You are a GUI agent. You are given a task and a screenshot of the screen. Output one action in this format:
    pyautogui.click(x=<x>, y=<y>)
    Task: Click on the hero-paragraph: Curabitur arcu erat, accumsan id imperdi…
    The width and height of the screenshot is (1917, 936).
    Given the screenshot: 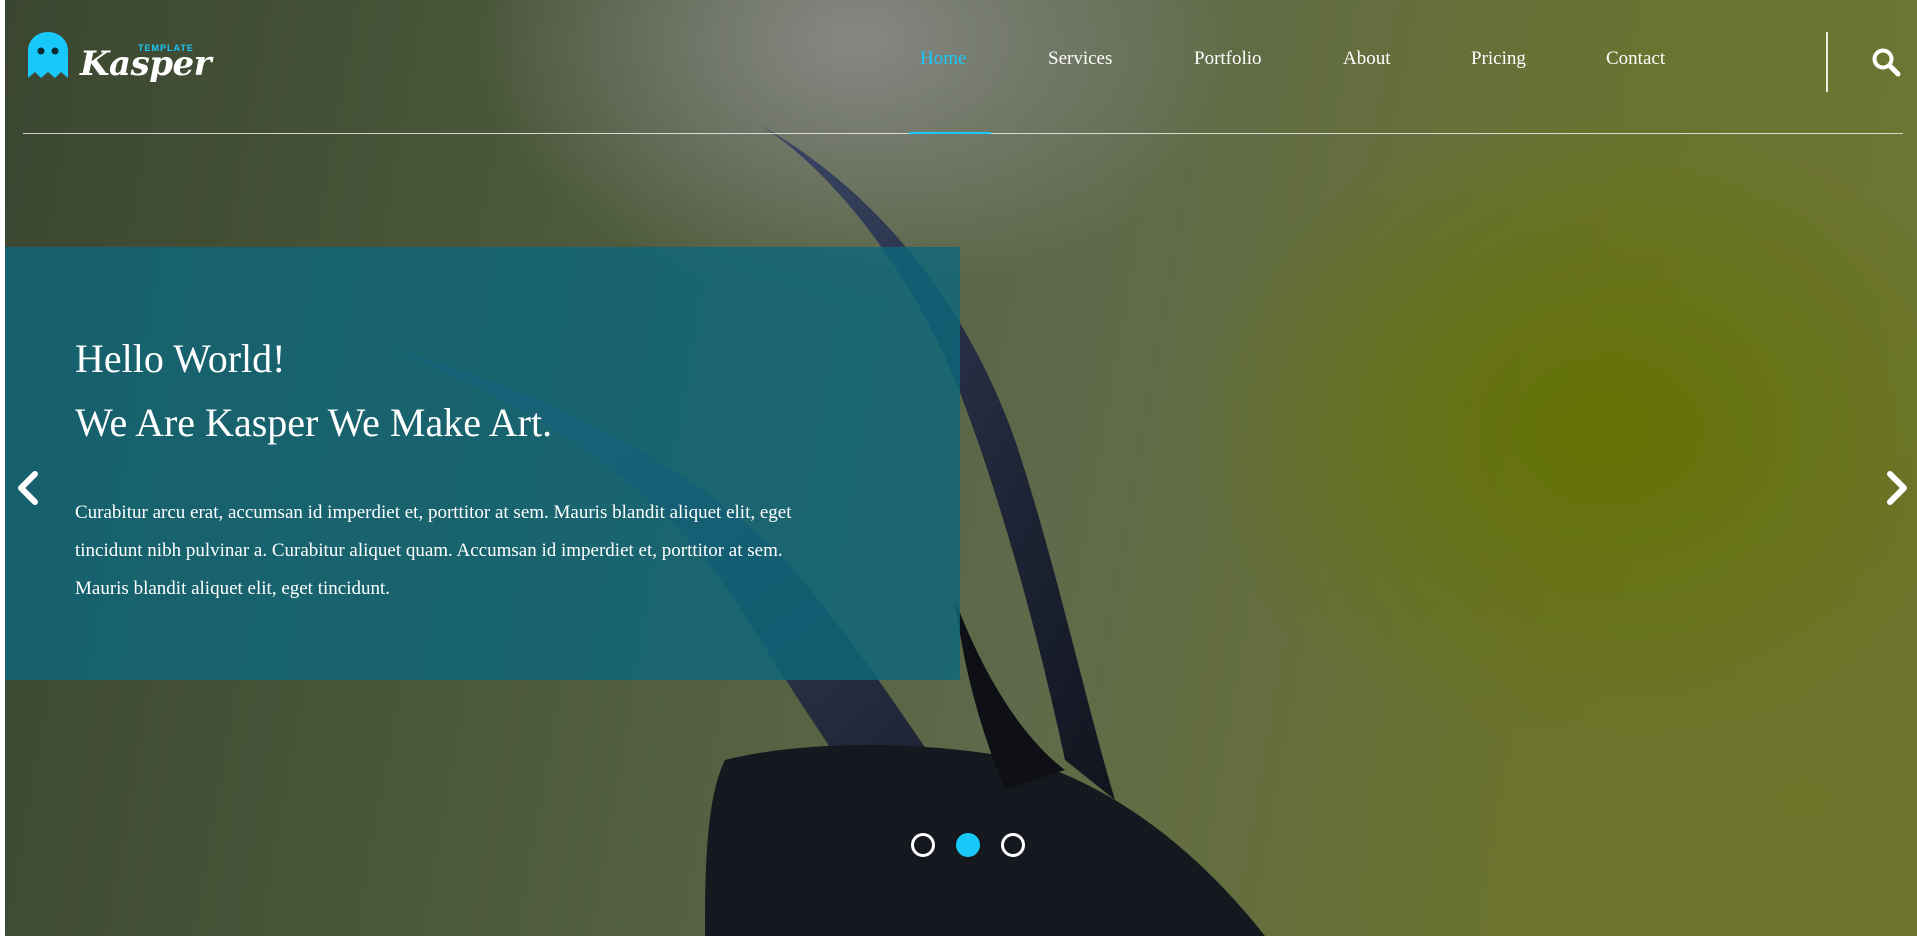 What is the action you would take?
    pyautogui.click(x=433, y=550)
    